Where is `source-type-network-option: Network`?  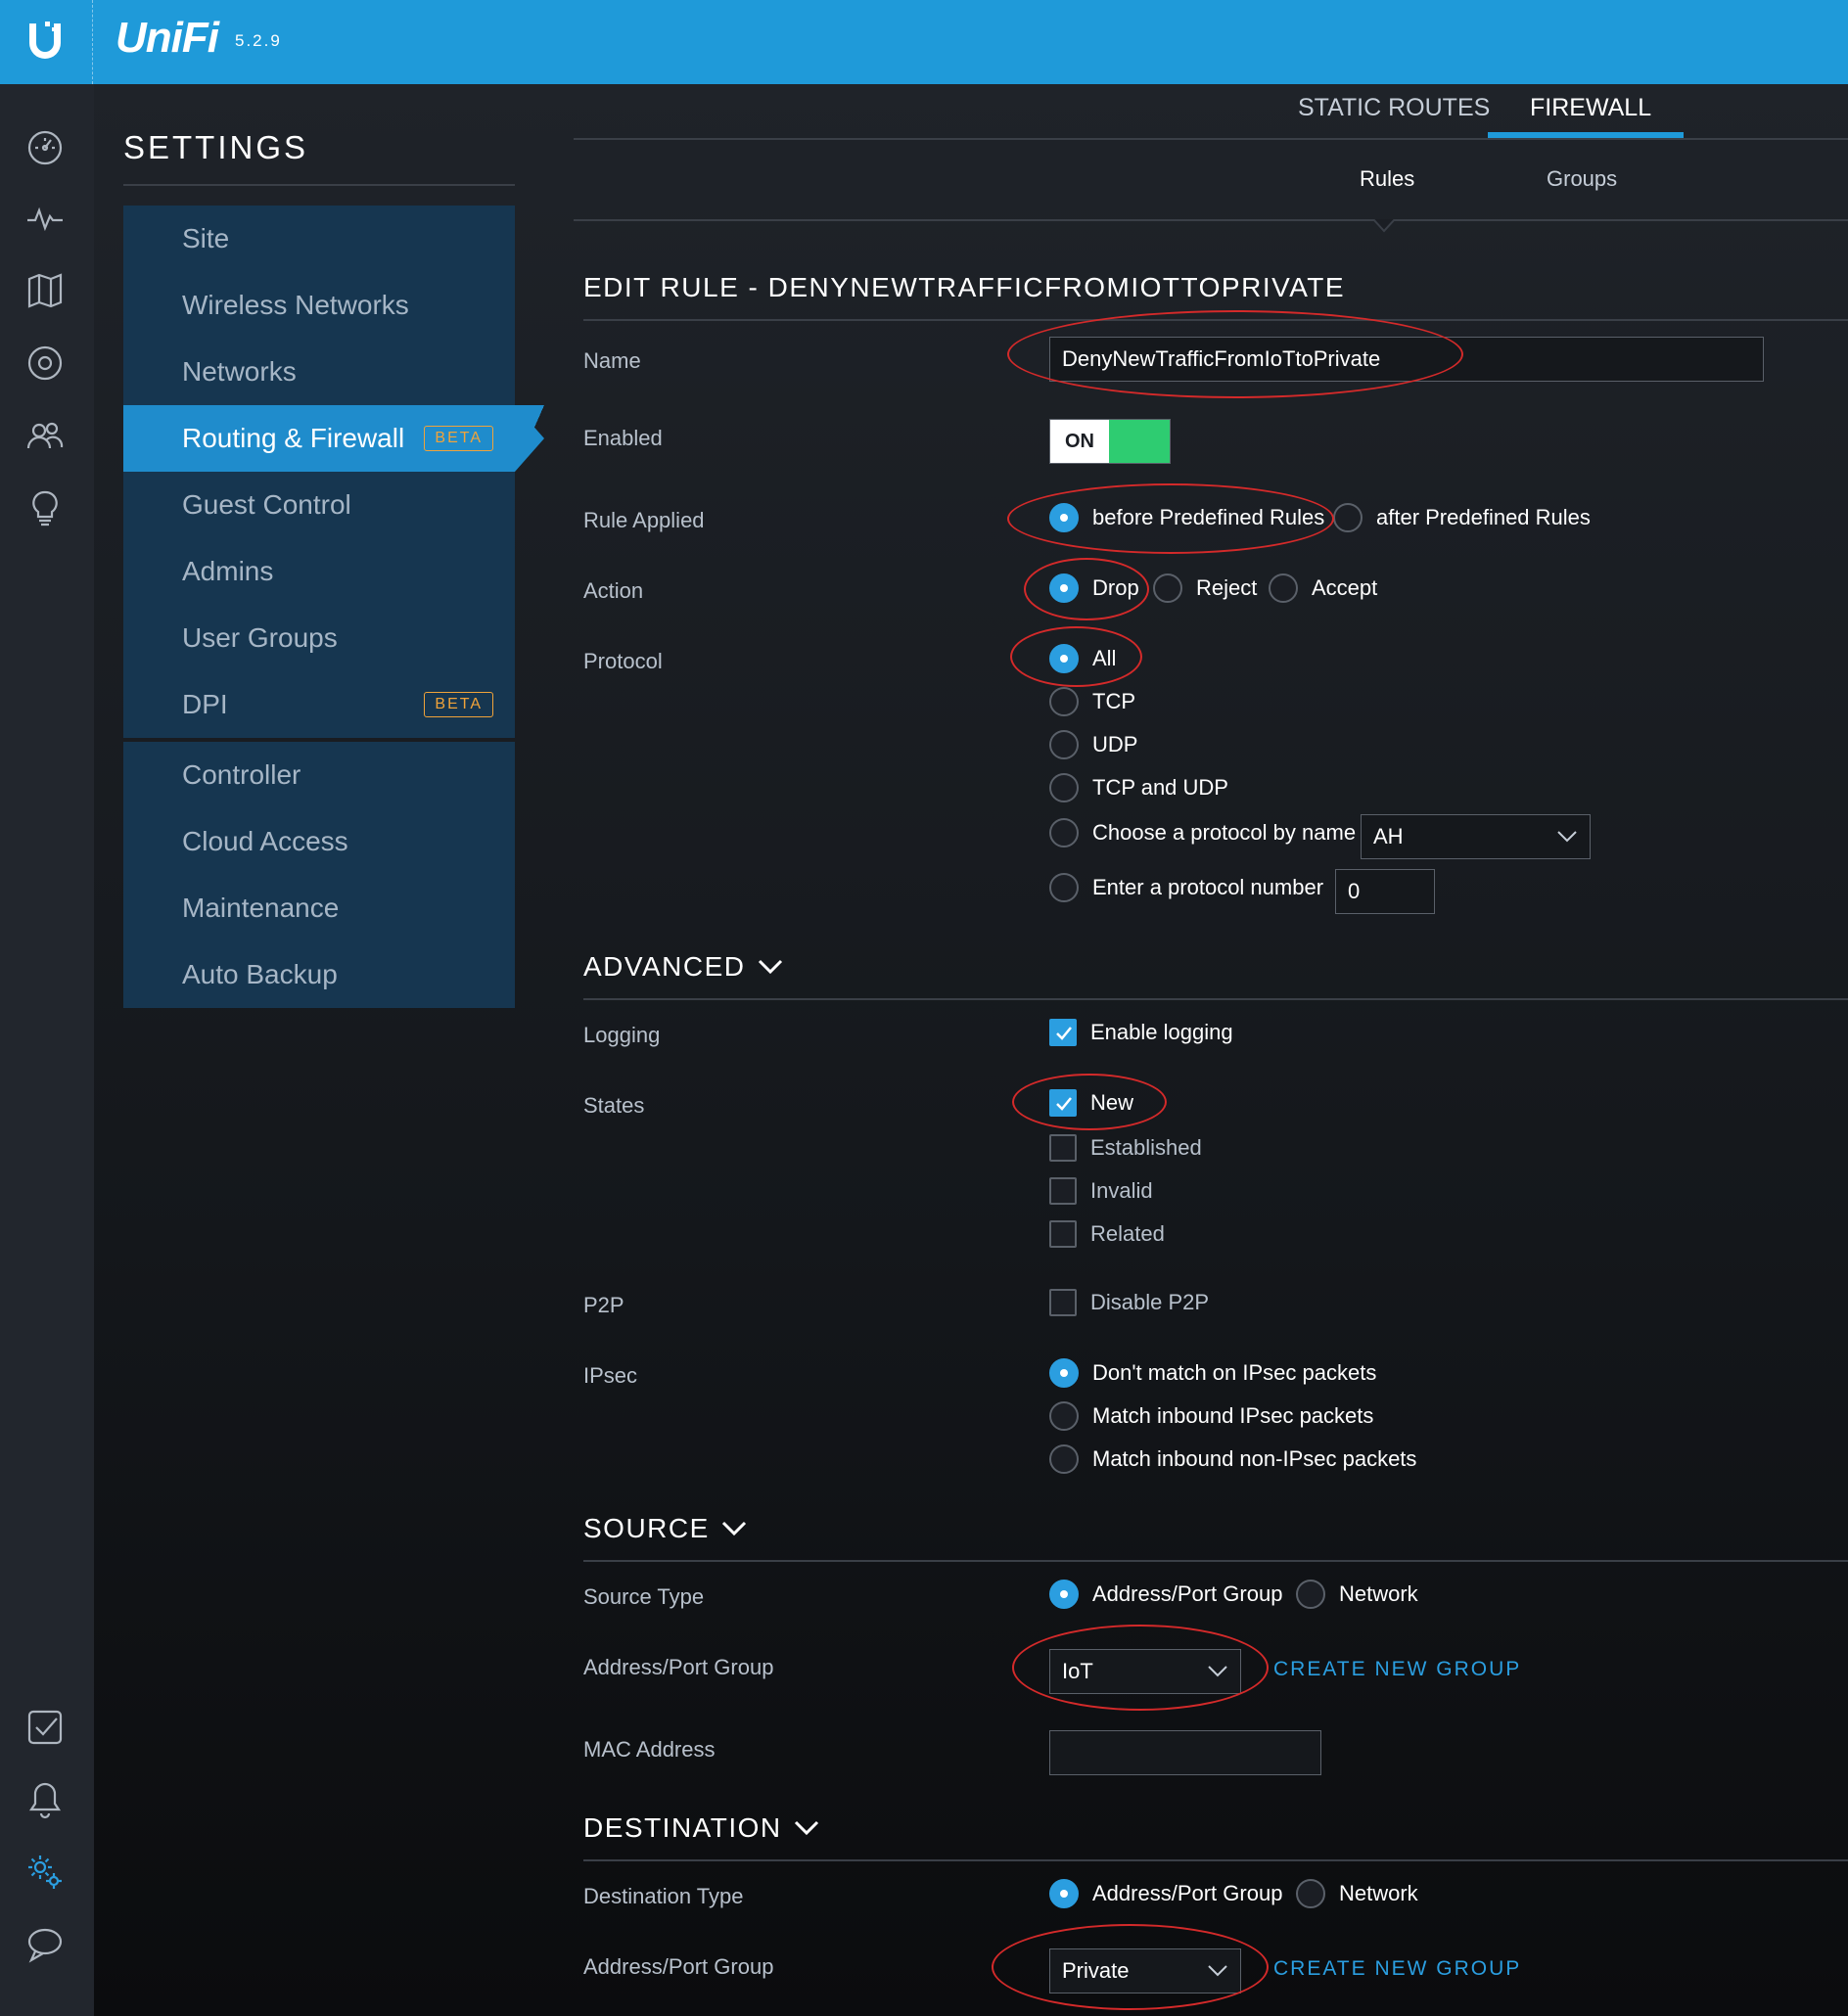
source-type-network-option: Network is located at coordinates (1357, 1594).